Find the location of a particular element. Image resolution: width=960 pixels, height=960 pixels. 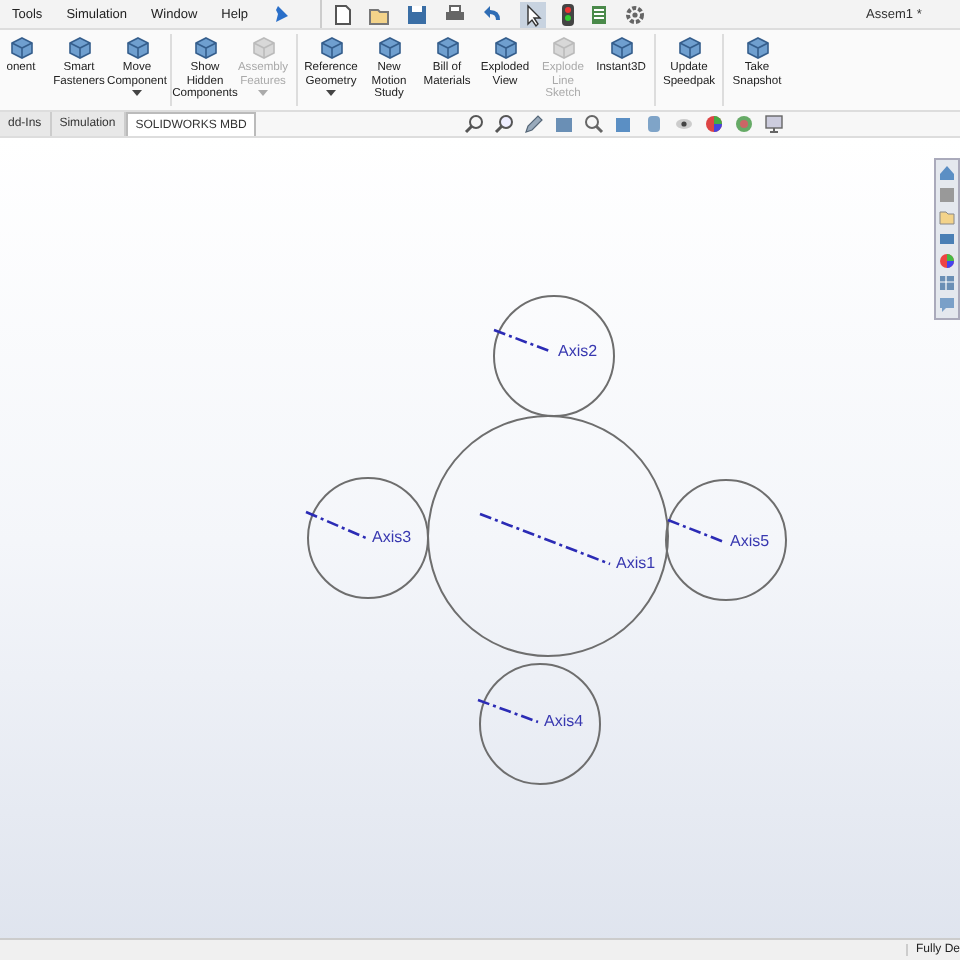

monitor-icon is located at coordinates (774, 124).